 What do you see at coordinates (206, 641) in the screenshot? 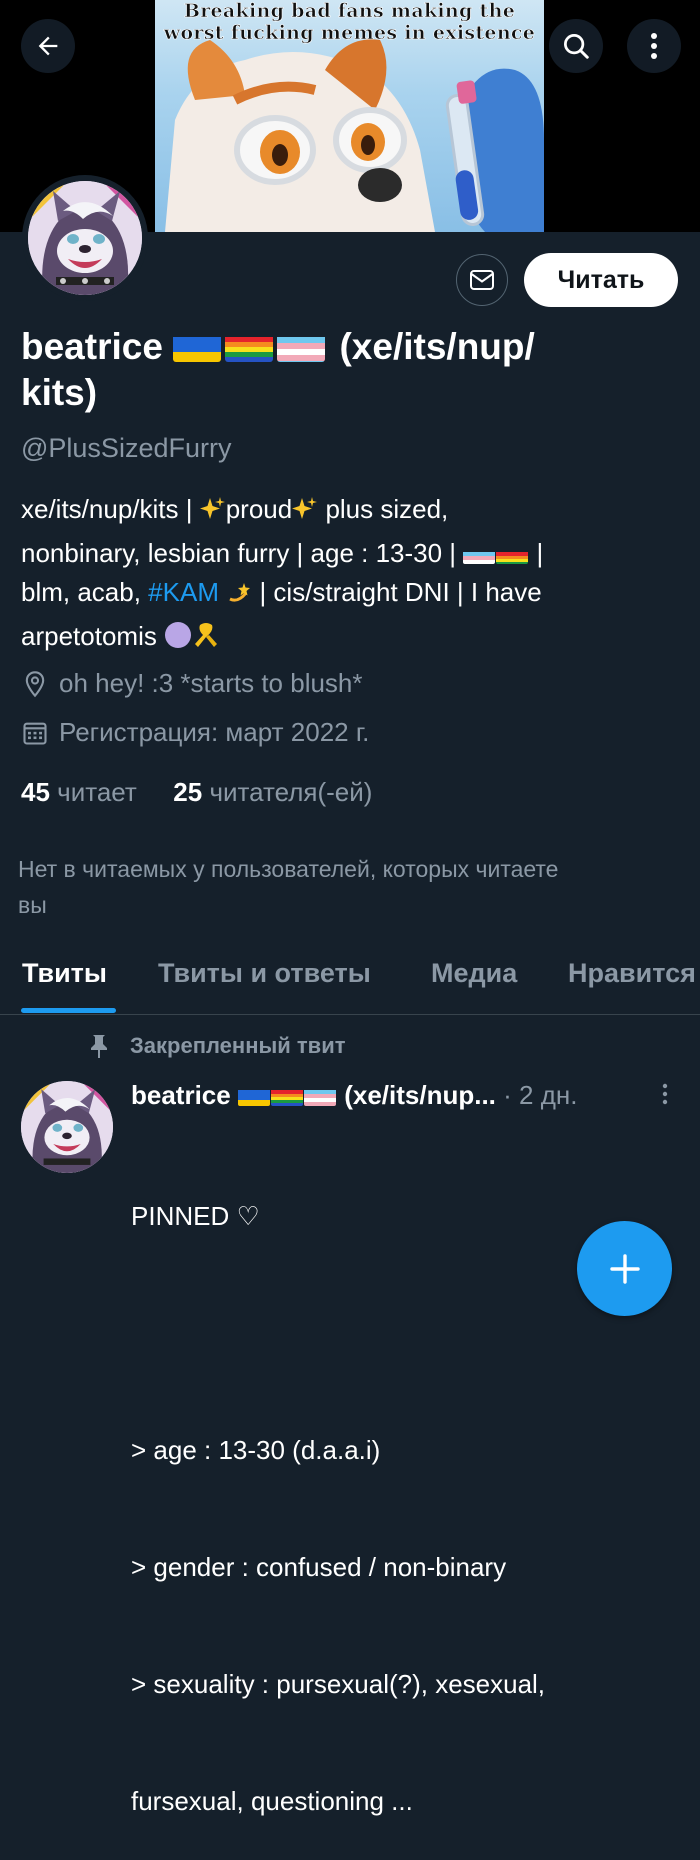
I see `yellow-ribbon-icon` at bounding box center [206, 641].